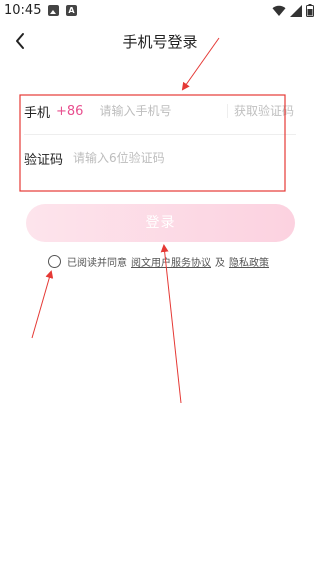 The width and height of the screenshot is (320, 569). Describe the element at coordinates (23, 10) in the screenshot. I see `status-time: 10:45` at that location.